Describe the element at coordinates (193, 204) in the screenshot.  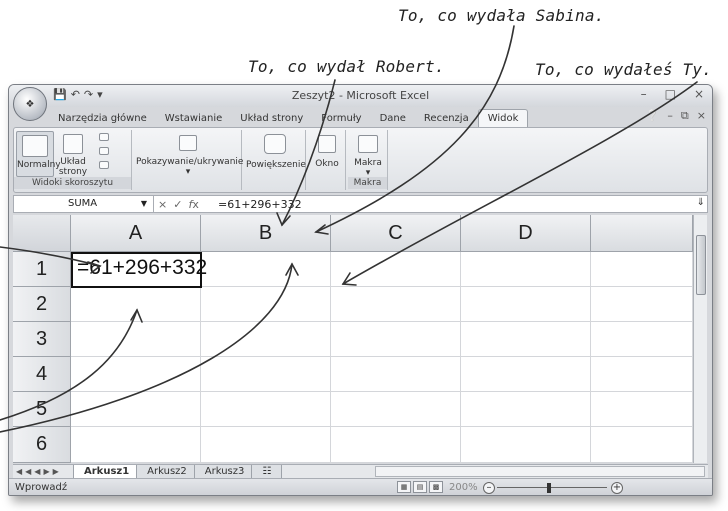
I see `insert-function-icon: fx` at that location.